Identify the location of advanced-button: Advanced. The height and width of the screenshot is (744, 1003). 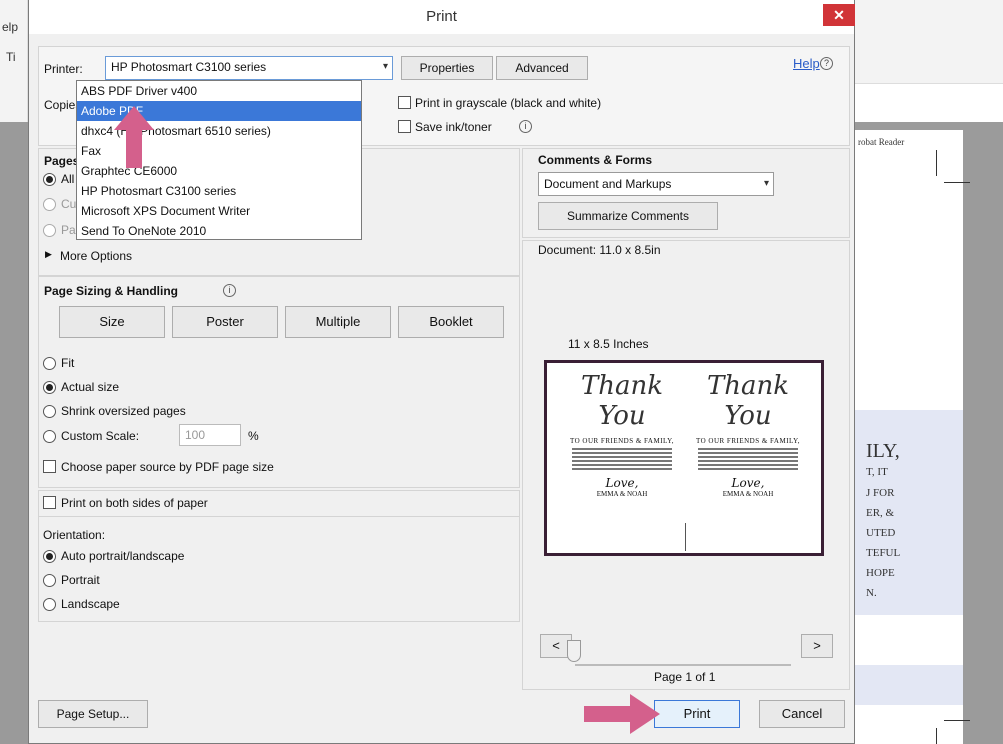
(542, 68).